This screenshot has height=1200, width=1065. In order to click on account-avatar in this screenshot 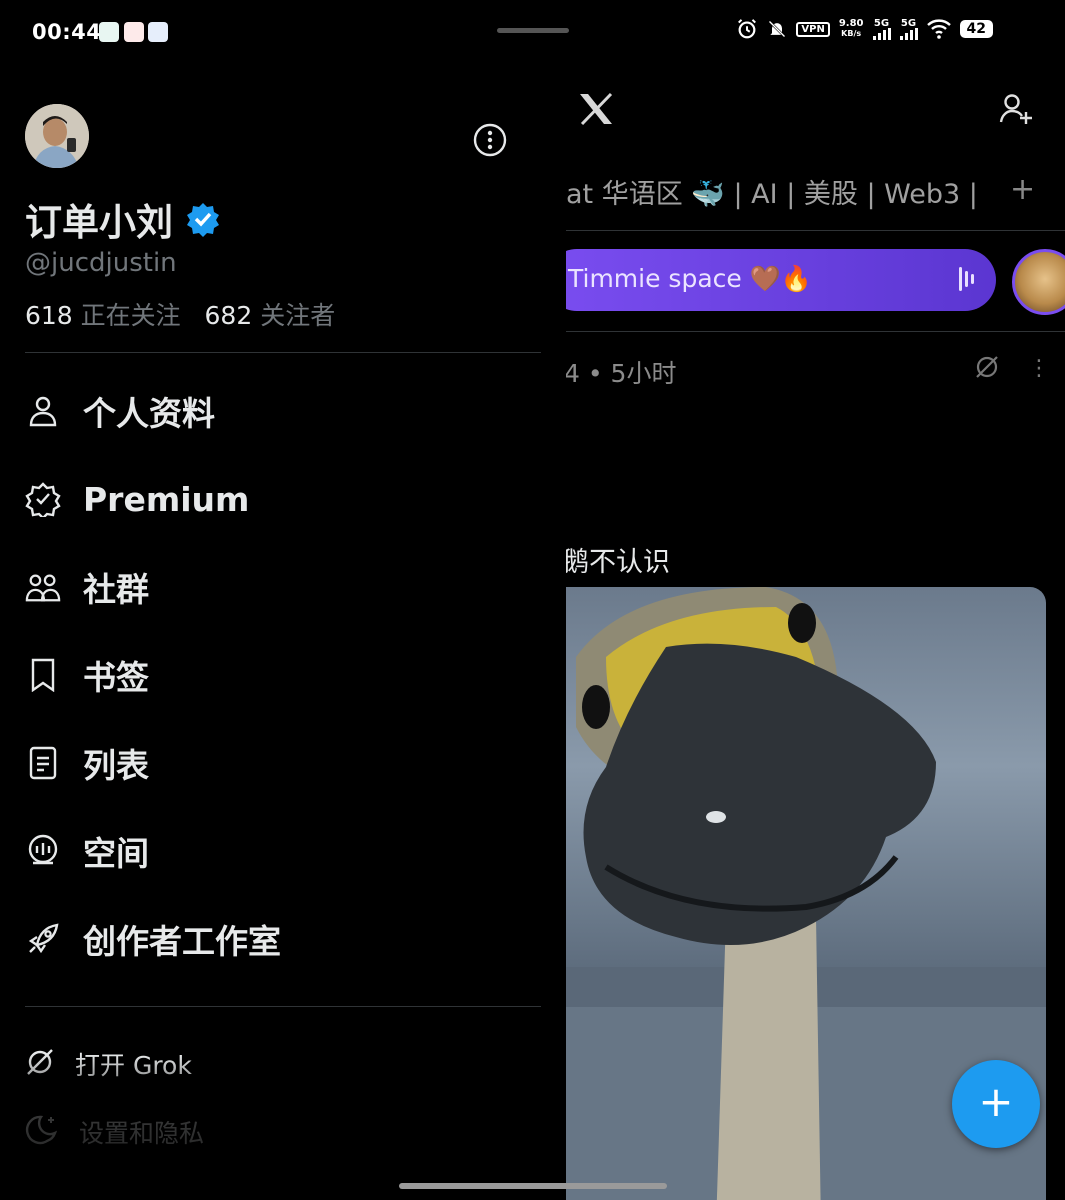, I will do `click(57, 136)`.